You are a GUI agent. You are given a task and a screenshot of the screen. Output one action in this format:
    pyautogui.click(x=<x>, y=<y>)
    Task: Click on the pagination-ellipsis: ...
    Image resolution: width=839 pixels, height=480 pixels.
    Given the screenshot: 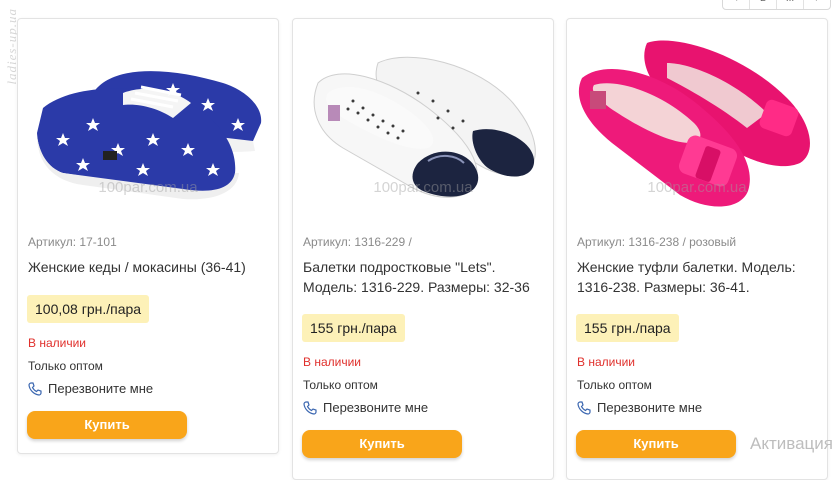 What is the action you would take?
    pyautogui.click(x=790, y=4)
    